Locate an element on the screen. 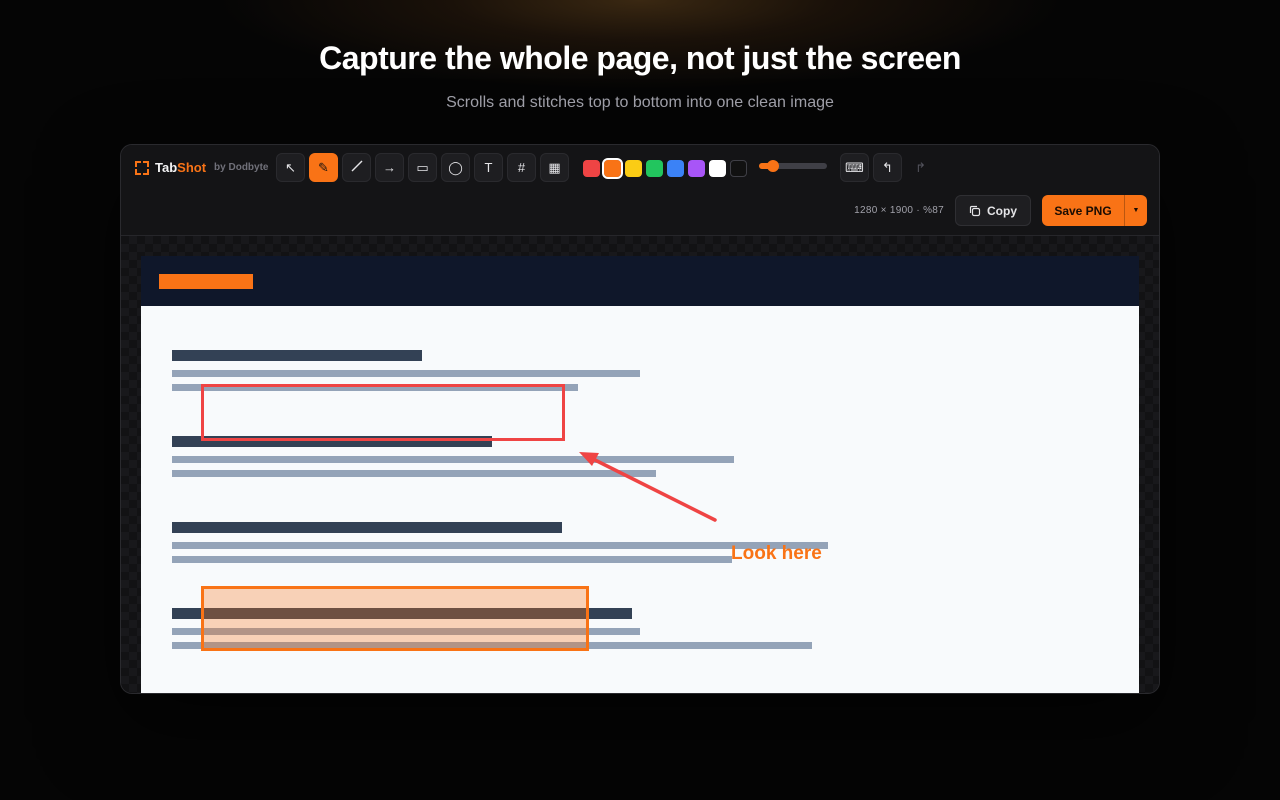 This screenshot has height=800, width=1280. ellipse-tool: ◯ is located at coordinates (455, 167).